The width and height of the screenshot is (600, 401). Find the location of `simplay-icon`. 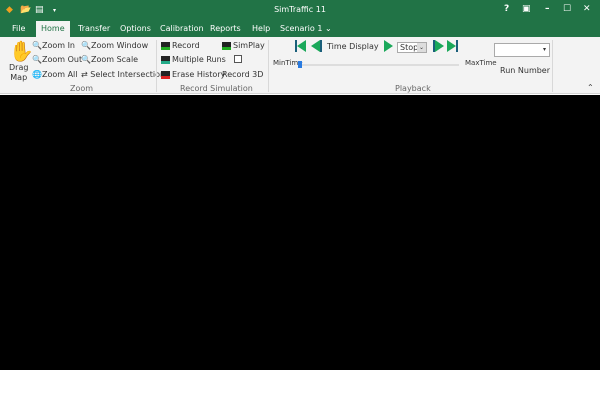

simplay-icon is located at coordinates (226, 45).